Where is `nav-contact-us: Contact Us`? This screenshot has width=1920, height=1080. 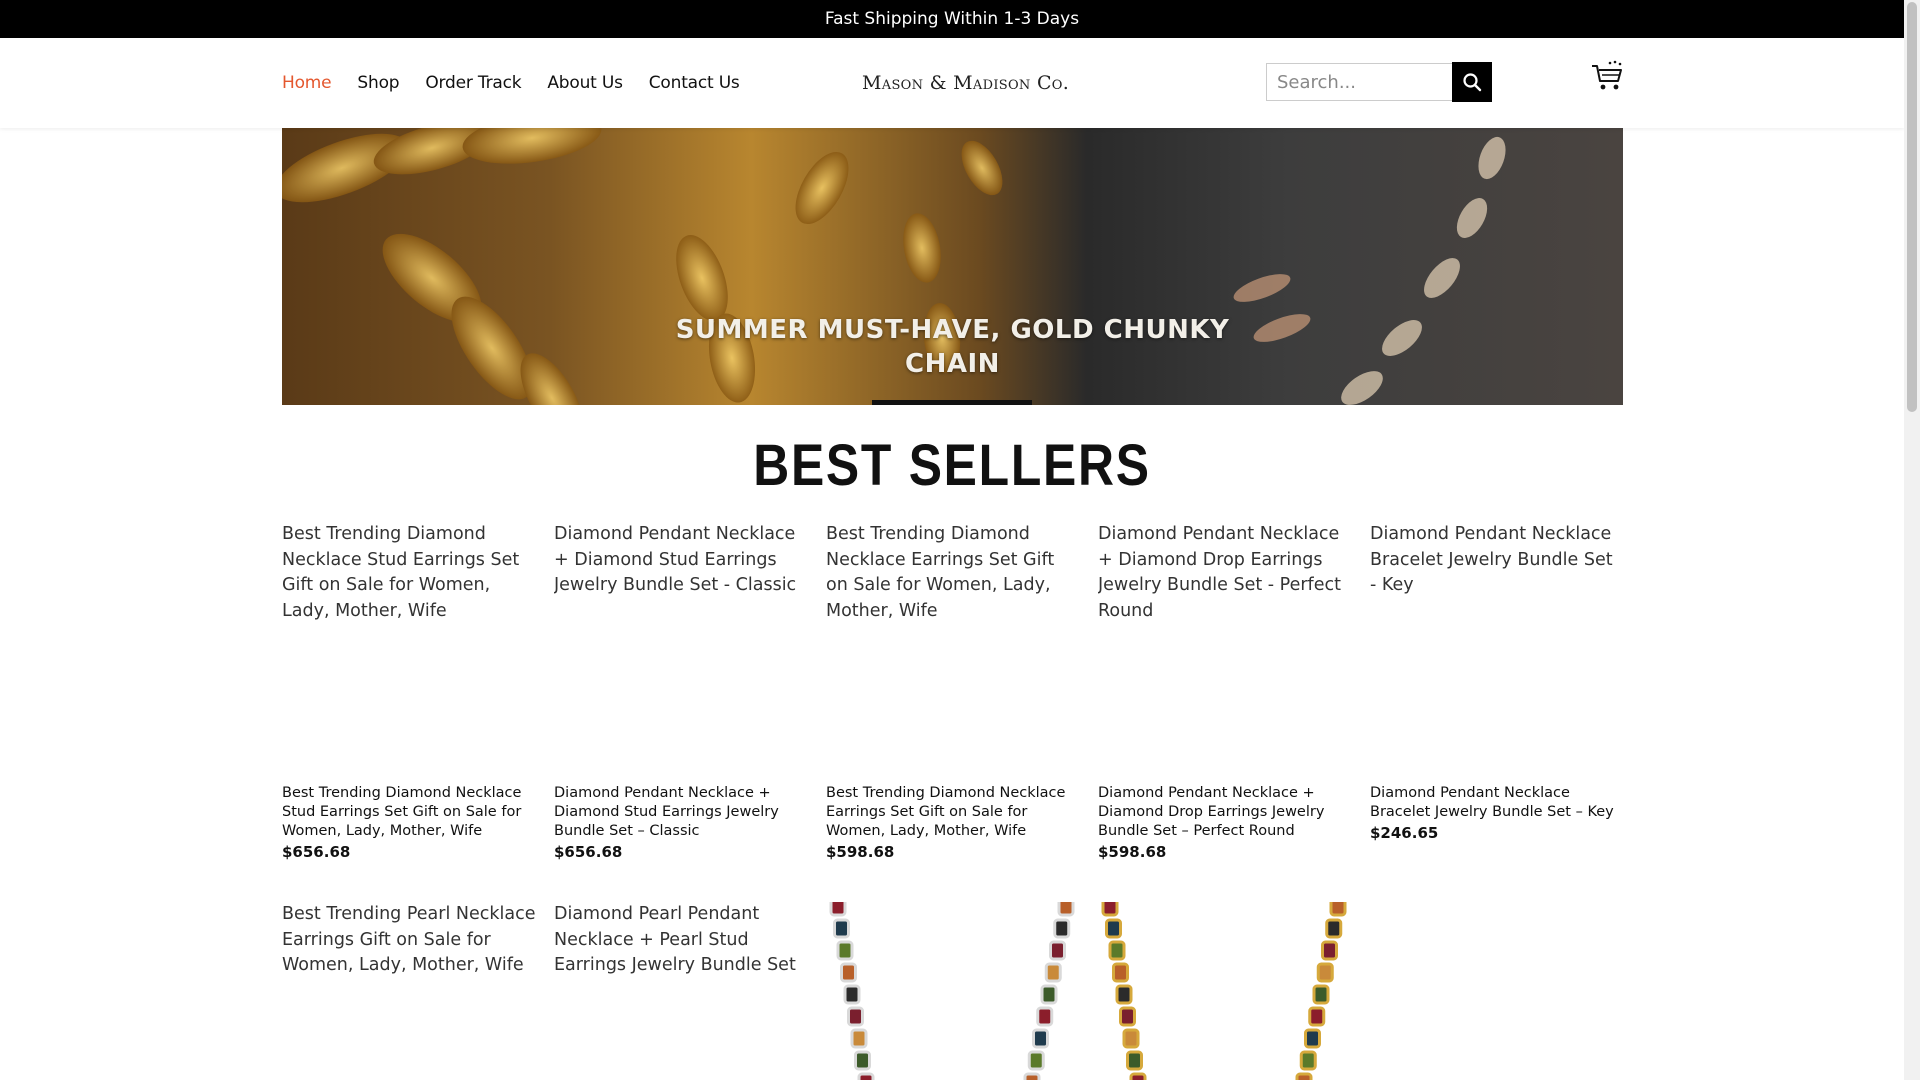
nav-contact-us: Contact Us is located at coordinates (694, 83).